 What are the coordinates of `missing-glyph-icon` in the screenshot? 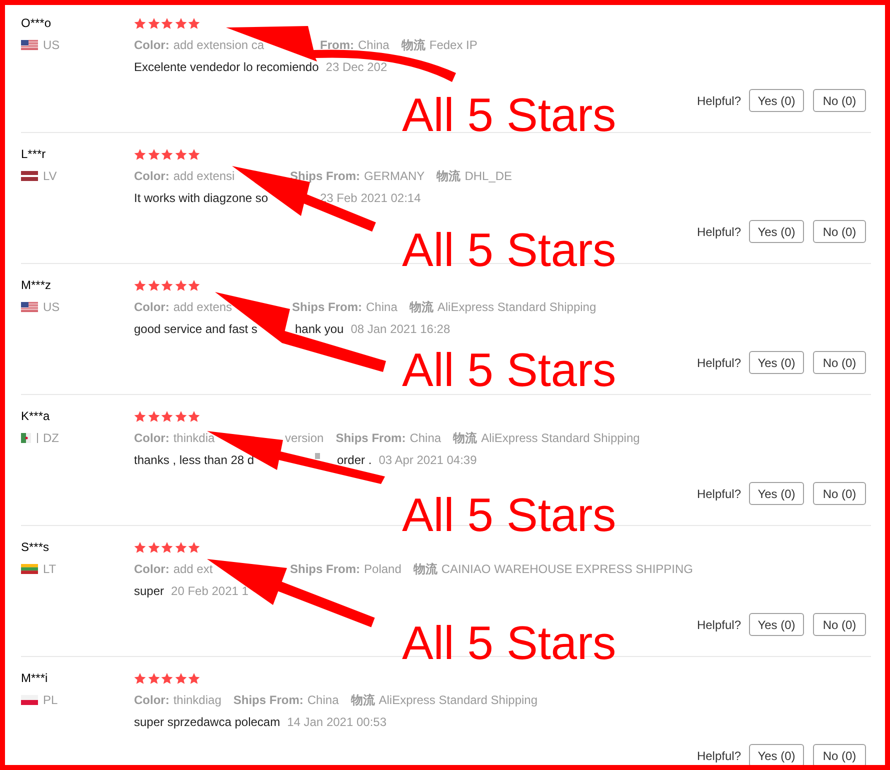 It's located at (317, 456).